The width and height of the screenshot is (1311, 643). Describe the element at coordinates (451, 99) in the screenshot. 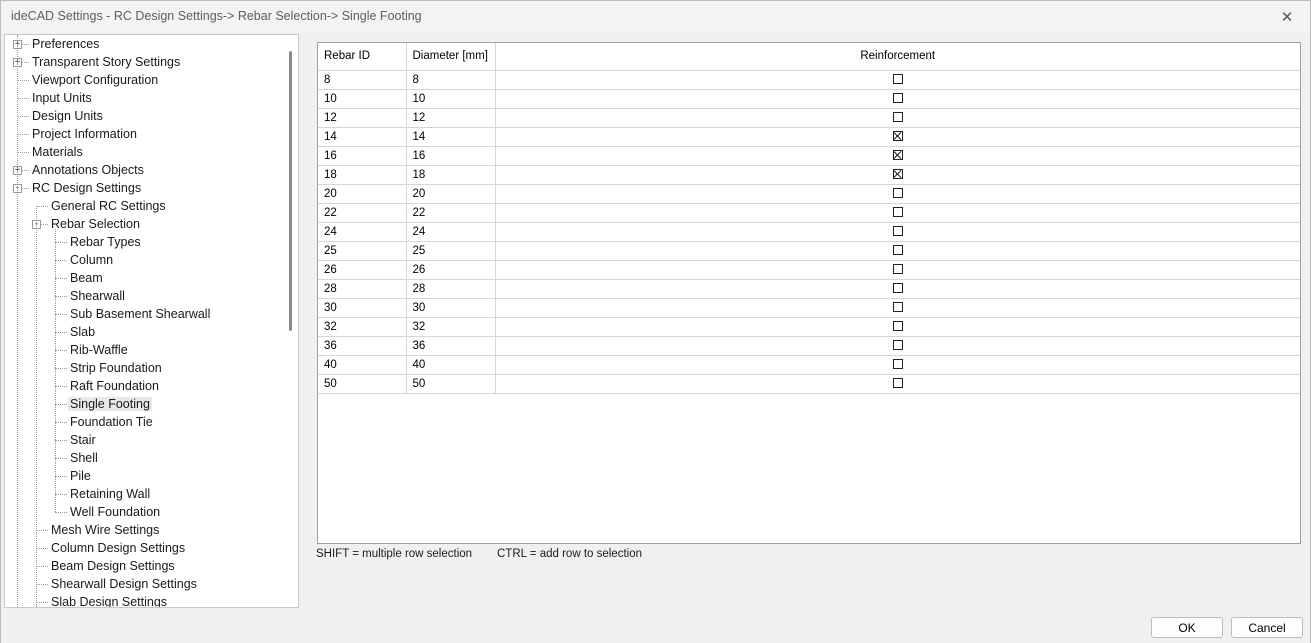

I see `diameter-cell: 10` at that location.